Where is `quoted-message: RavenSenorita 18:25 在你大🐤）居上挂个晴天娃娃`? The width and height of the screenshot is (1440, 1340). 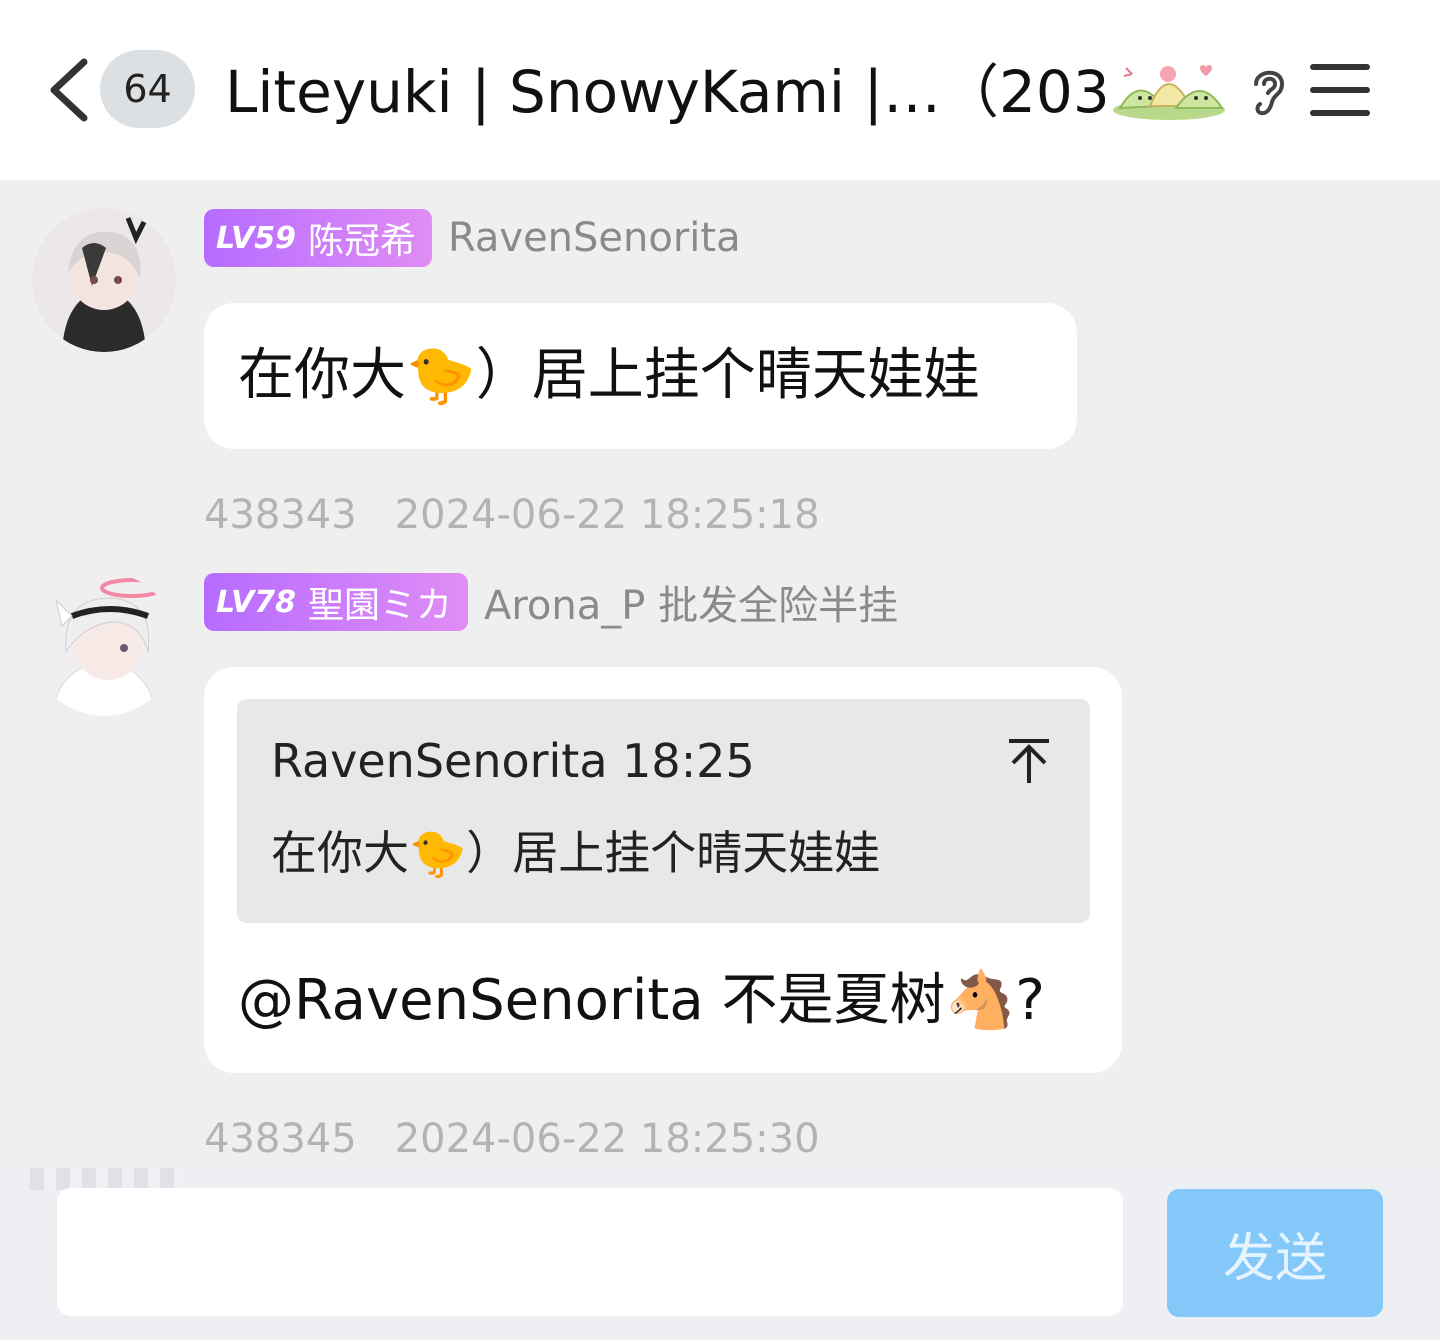
quoted-message: RavenSenorita 18:25 在你大🐤）居上挂个晴天娃娃 is located at coordinates (663, 811).